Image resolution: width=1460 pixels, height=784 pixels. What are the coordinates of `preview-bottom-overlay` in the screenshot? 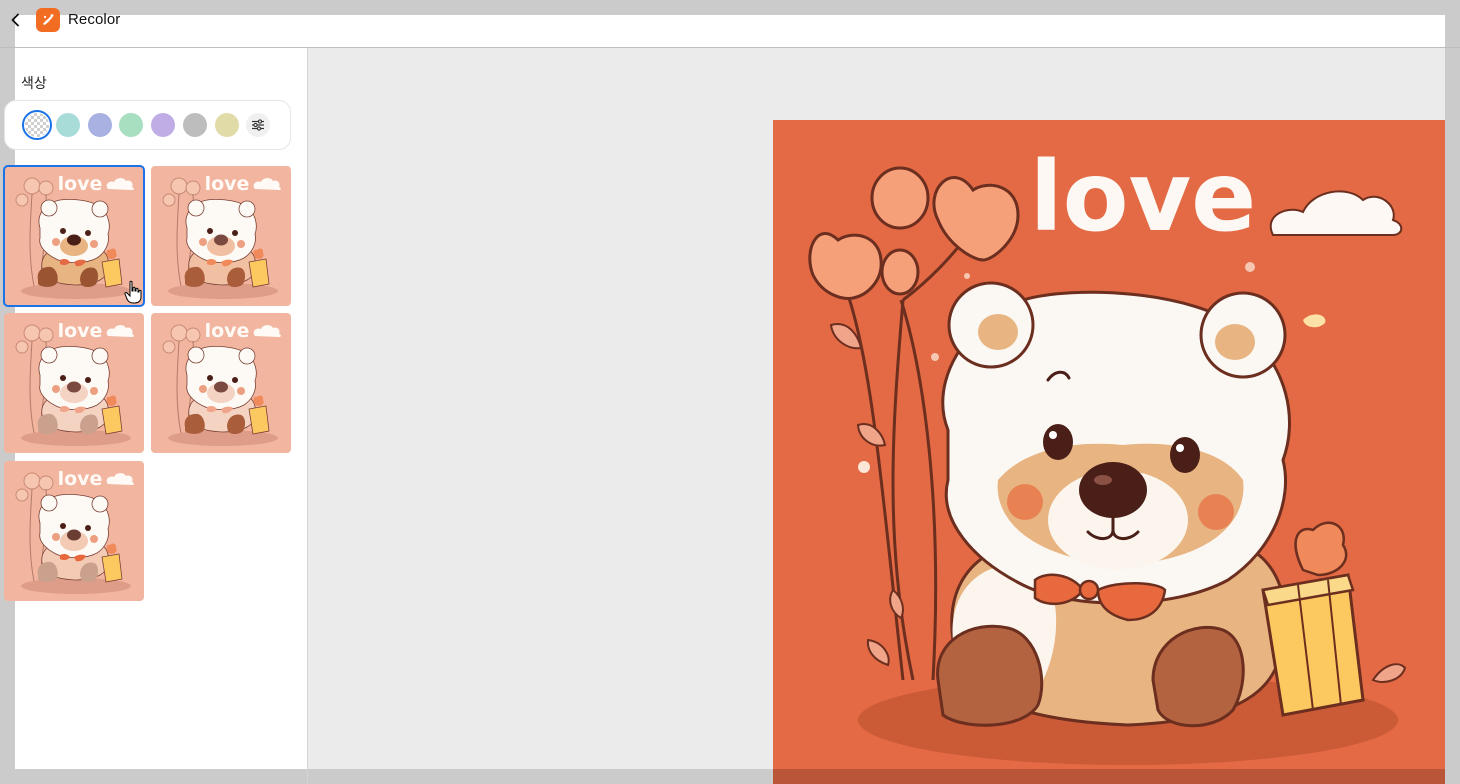 It's located at (1109, 776).